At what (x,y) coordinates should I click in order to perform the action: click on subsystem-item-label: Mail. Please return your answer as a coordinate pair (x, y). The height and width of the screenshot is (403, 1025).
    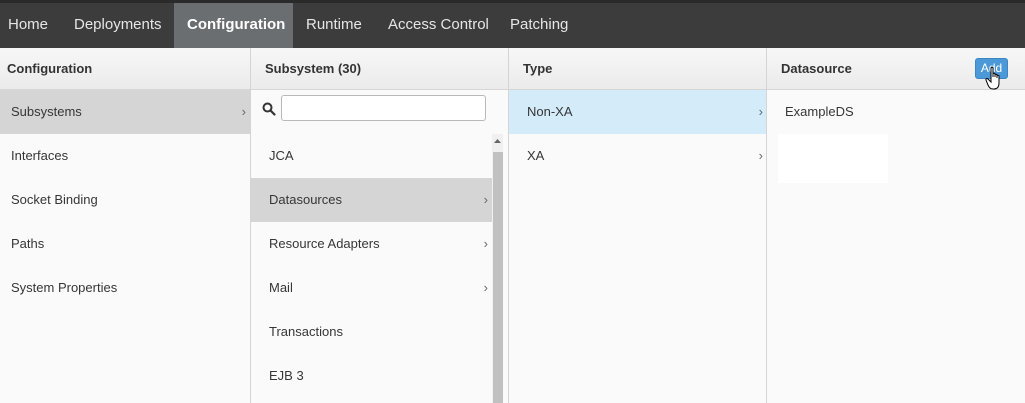
    Looking at the image, I should click on (281, 287).